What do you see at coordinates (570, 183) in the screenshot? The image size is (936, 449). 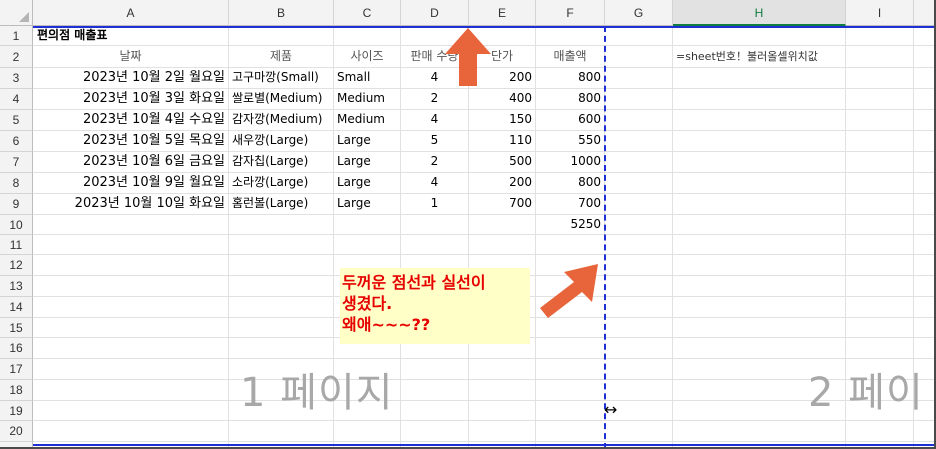 I see `cell-sales-6: 800` at bounding box center [570, 183].